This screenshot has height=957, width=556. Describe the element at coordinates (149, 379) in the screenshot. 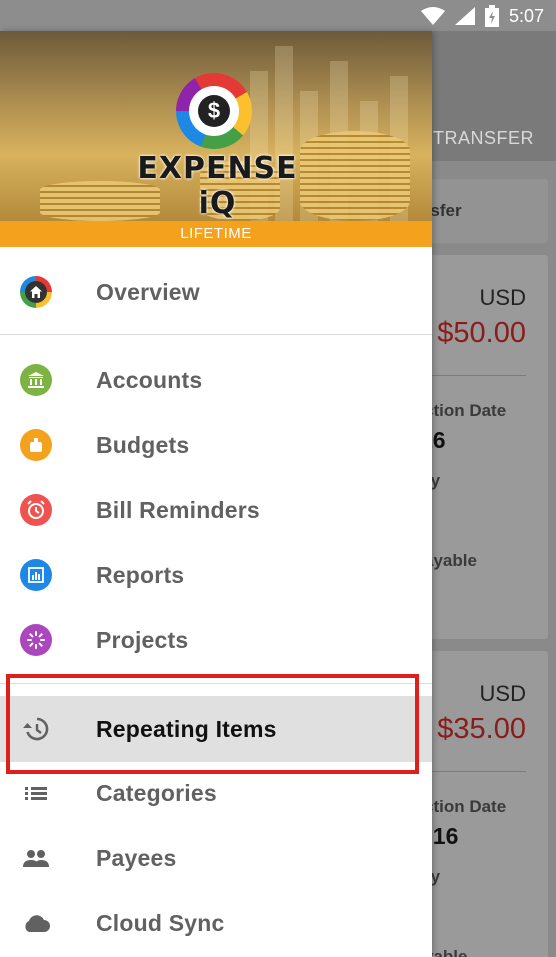

I see `menu-label: Accounts` at that location.